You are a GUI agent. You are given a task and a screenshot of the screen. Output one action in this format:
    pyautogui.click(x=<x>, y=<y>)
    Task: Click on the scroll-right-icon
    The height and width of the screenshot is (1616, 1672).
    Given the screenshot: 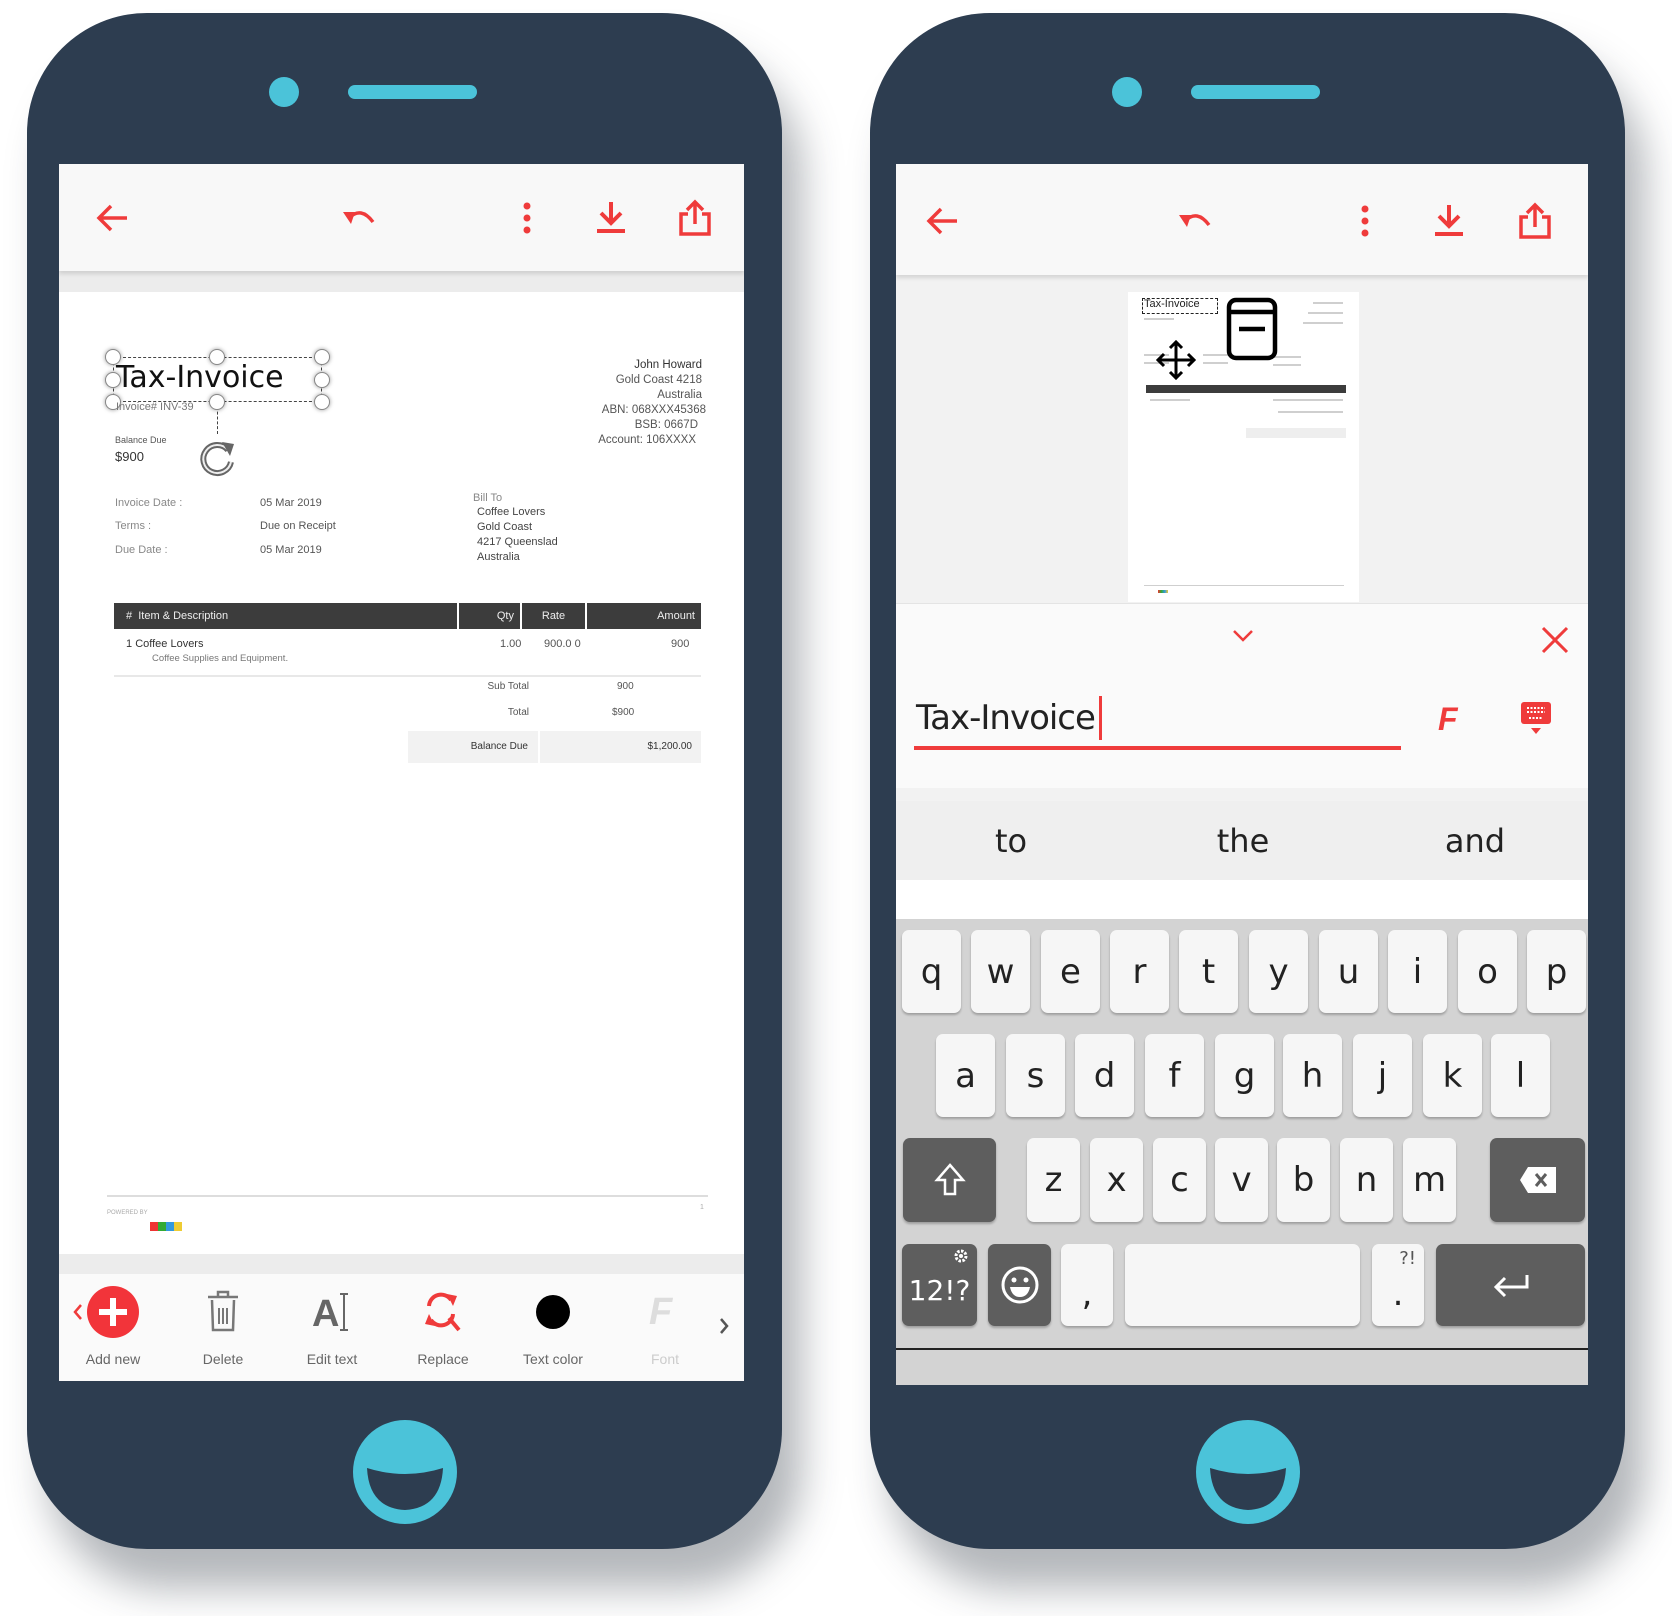 What is the action you would take?
    pyautogui.click(x=724, y=1326)
    